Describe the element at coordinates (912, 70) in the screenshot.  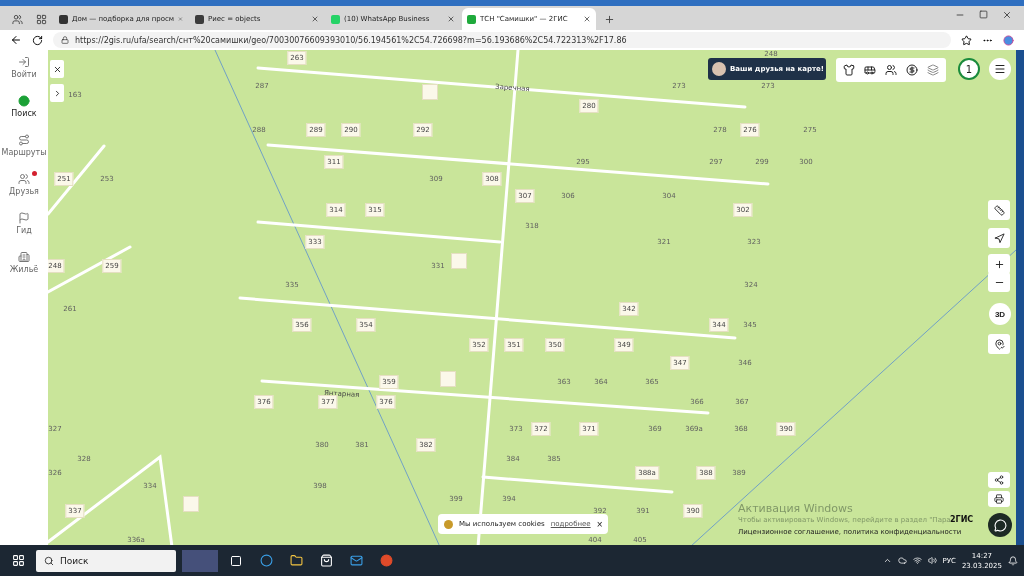
I see `coin-icon` at that location.